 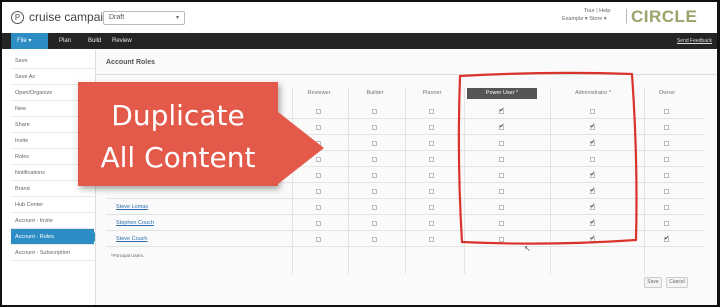 I want to click on main-nav: File ▾ Plan Build Review Send Feedback, so click(x=359, y=41).